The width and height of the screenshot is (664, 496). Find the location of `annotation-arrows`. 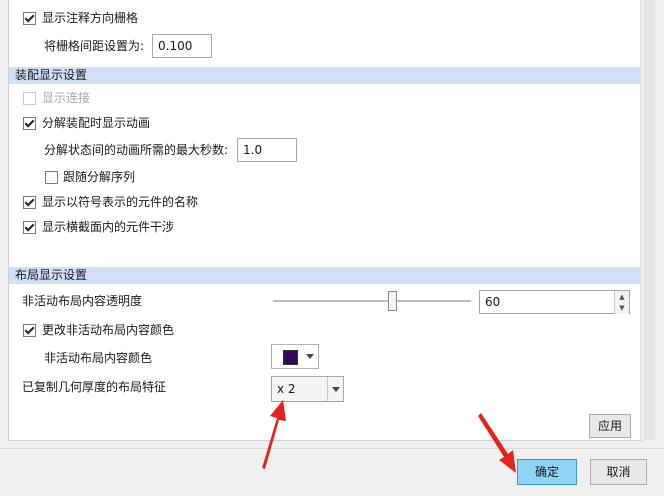

annotation-arrows is located at coordinates (389, 436).